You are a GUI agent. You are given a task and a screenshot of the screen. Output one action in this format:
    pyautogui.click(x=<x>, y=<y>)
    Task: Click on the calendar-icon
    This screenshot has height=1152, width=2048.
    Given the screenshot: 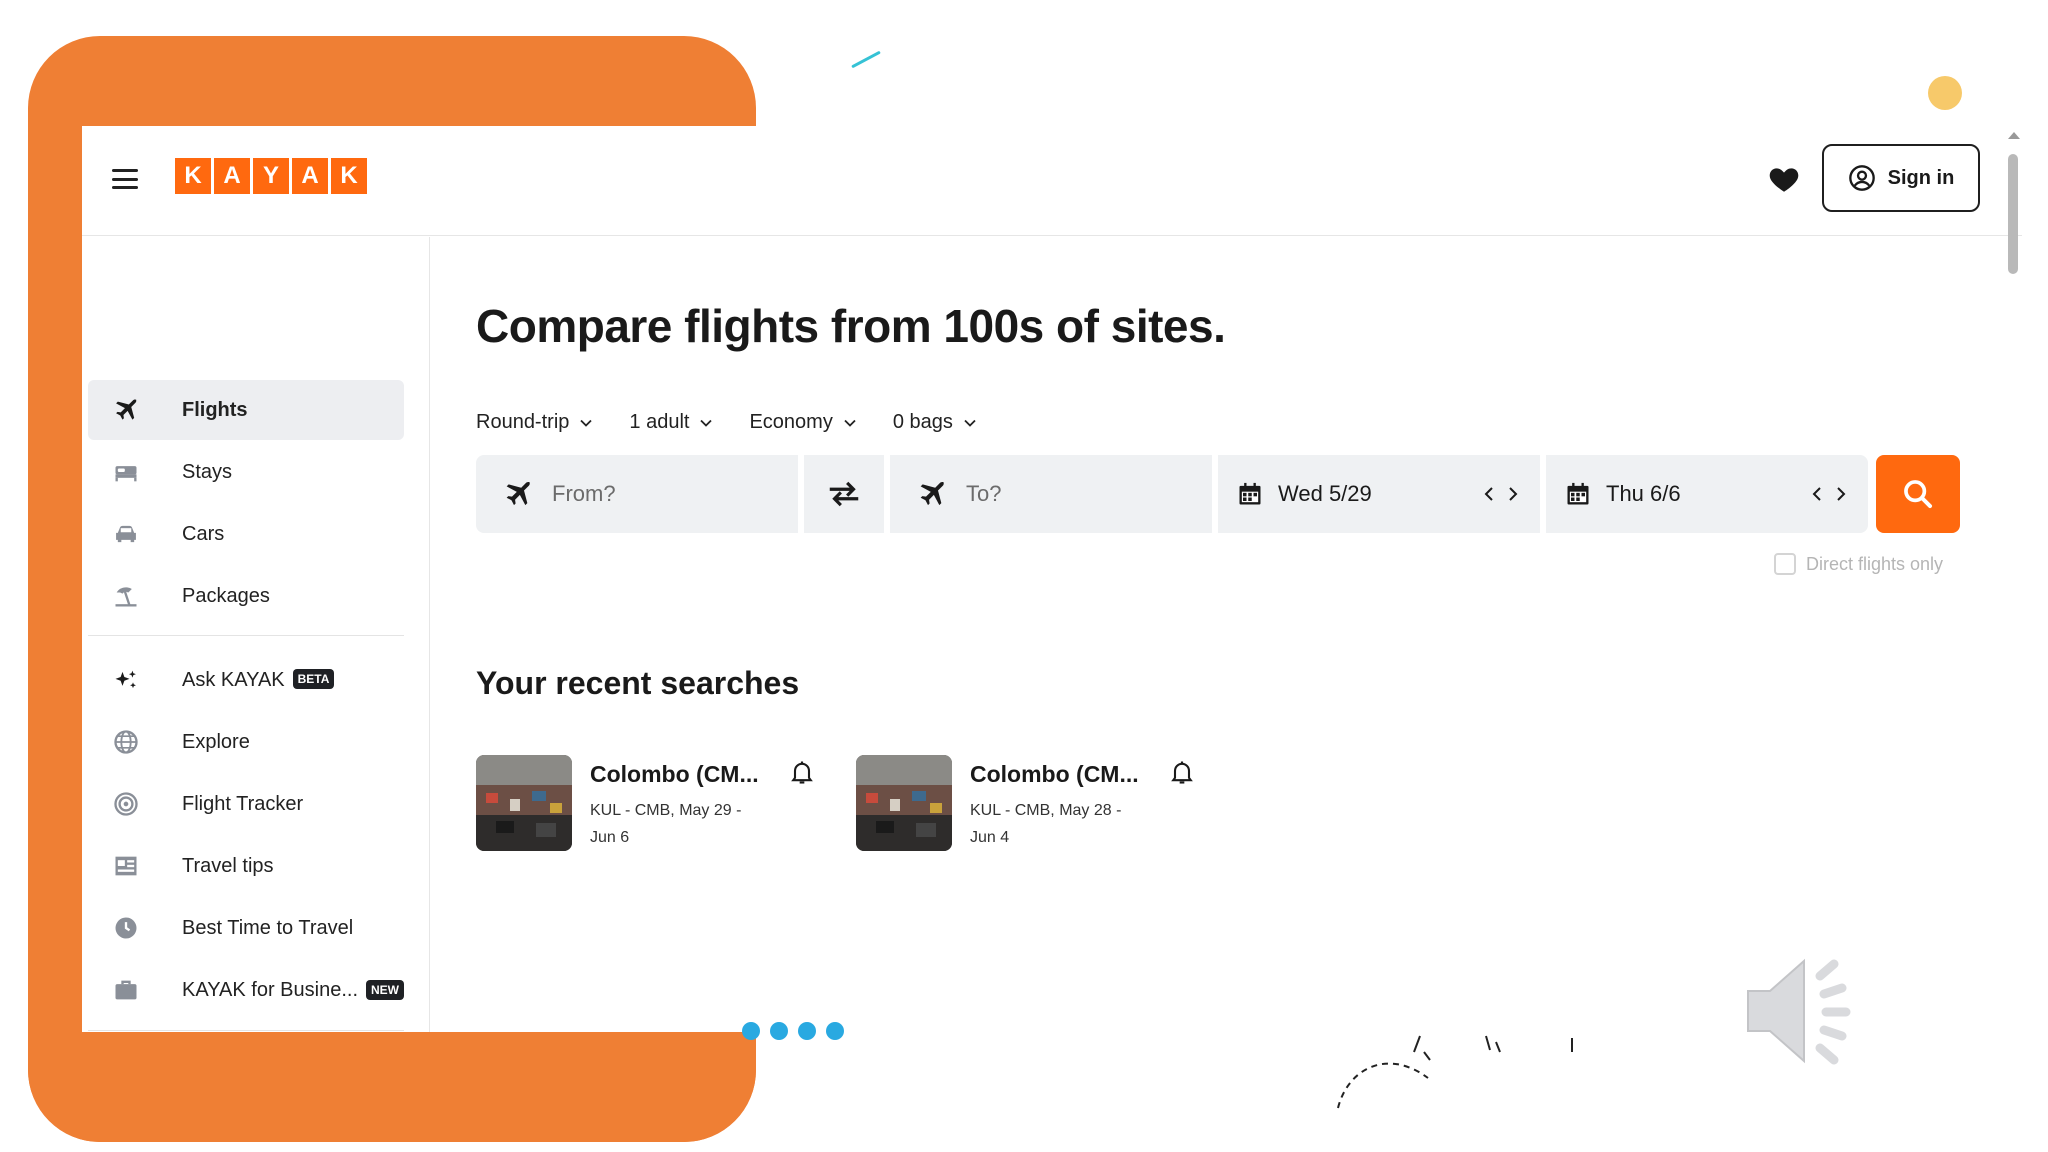 What is the action you would take?
    pyautogui.click(x=1578, y=493)
    